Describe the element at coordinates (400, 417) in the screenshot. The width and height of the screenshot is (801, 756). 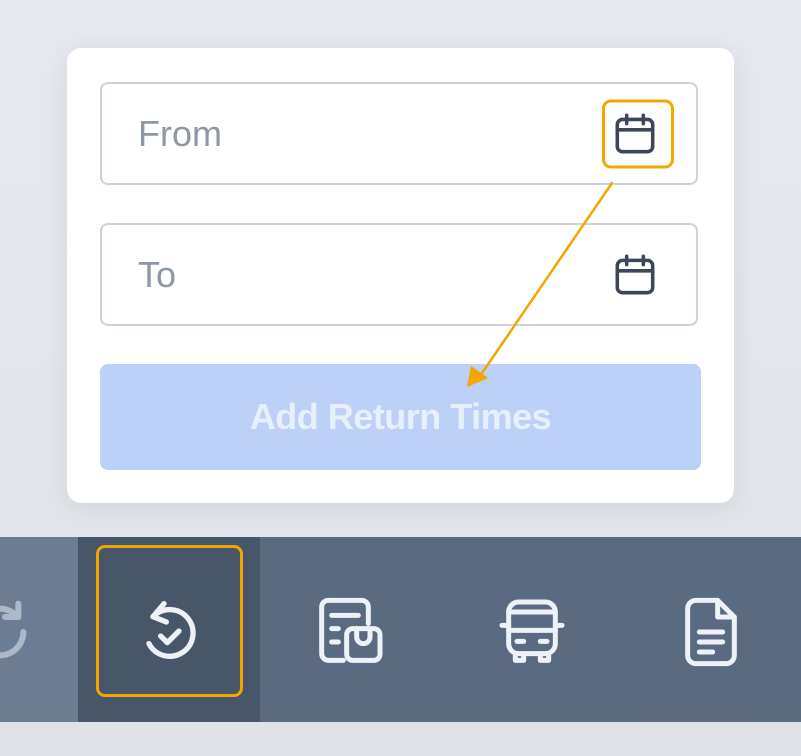
I see `add-return-times-button: Add Return Times` at that location.